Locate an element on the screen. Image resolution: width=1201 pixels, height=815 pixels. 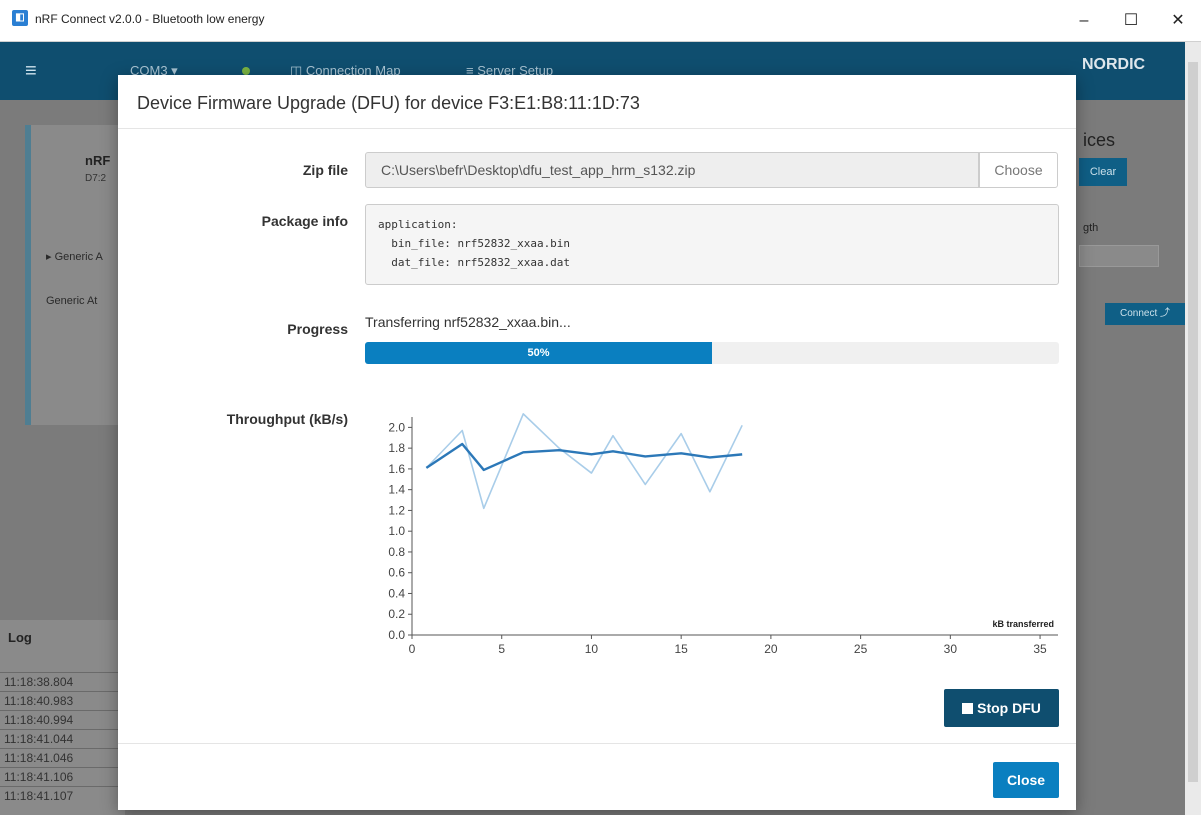
y-tick-label: 2.0 is located at coordinates (396, 427).